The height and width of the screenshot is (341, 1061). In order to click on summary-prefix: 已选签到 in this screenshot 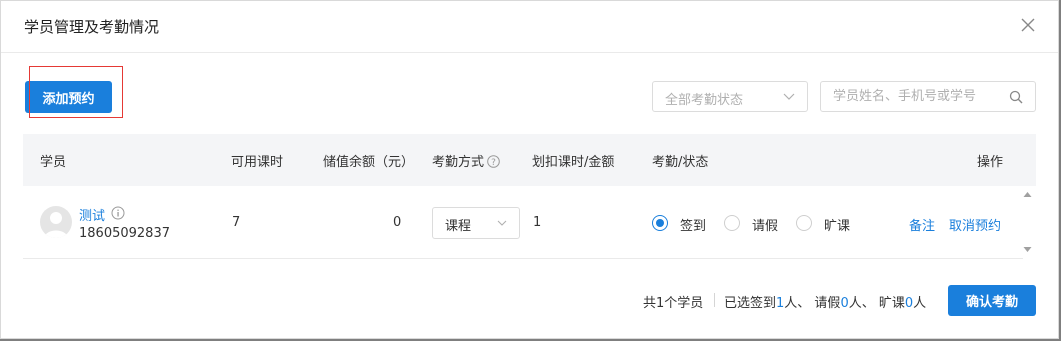, I will do `click(750, 303)`.